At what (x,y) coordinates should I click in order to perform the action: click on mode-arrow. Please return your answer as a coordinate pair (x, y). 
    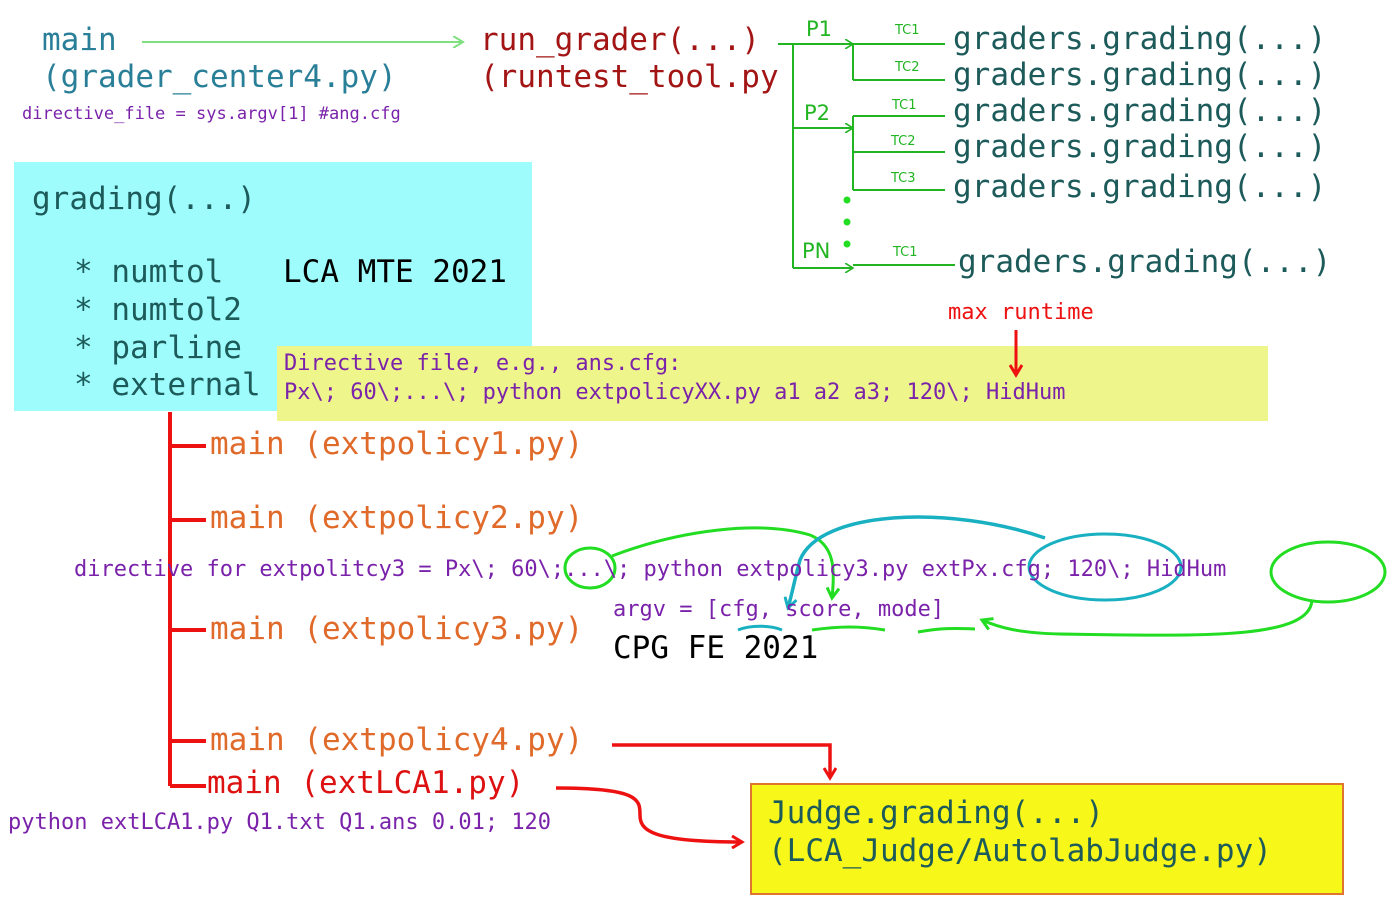
    Looking at the image, I should click on (1148, 618).